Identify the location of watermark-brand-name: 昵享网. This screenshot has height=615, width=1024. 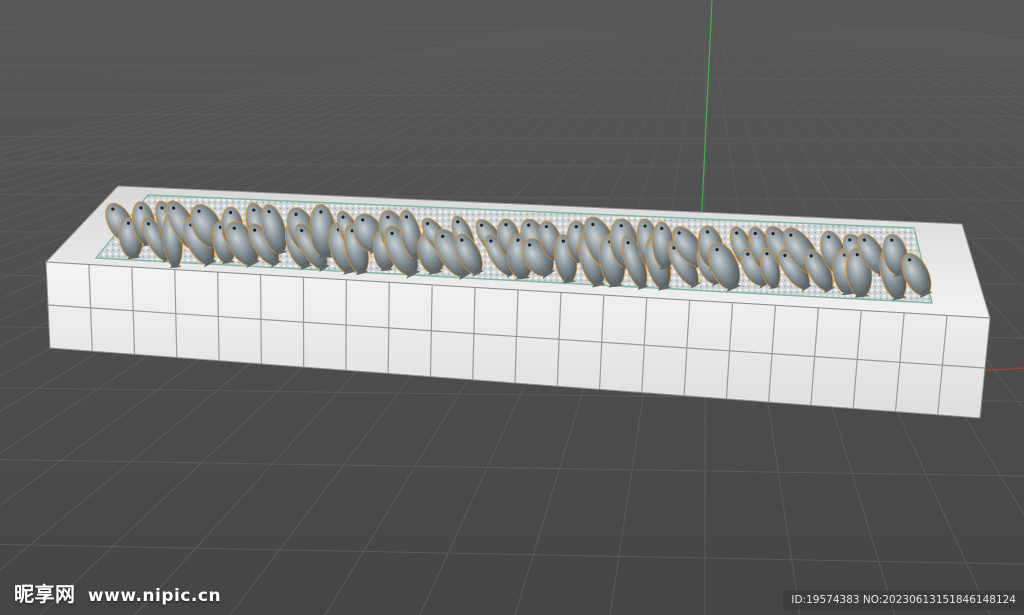
(45, 594).